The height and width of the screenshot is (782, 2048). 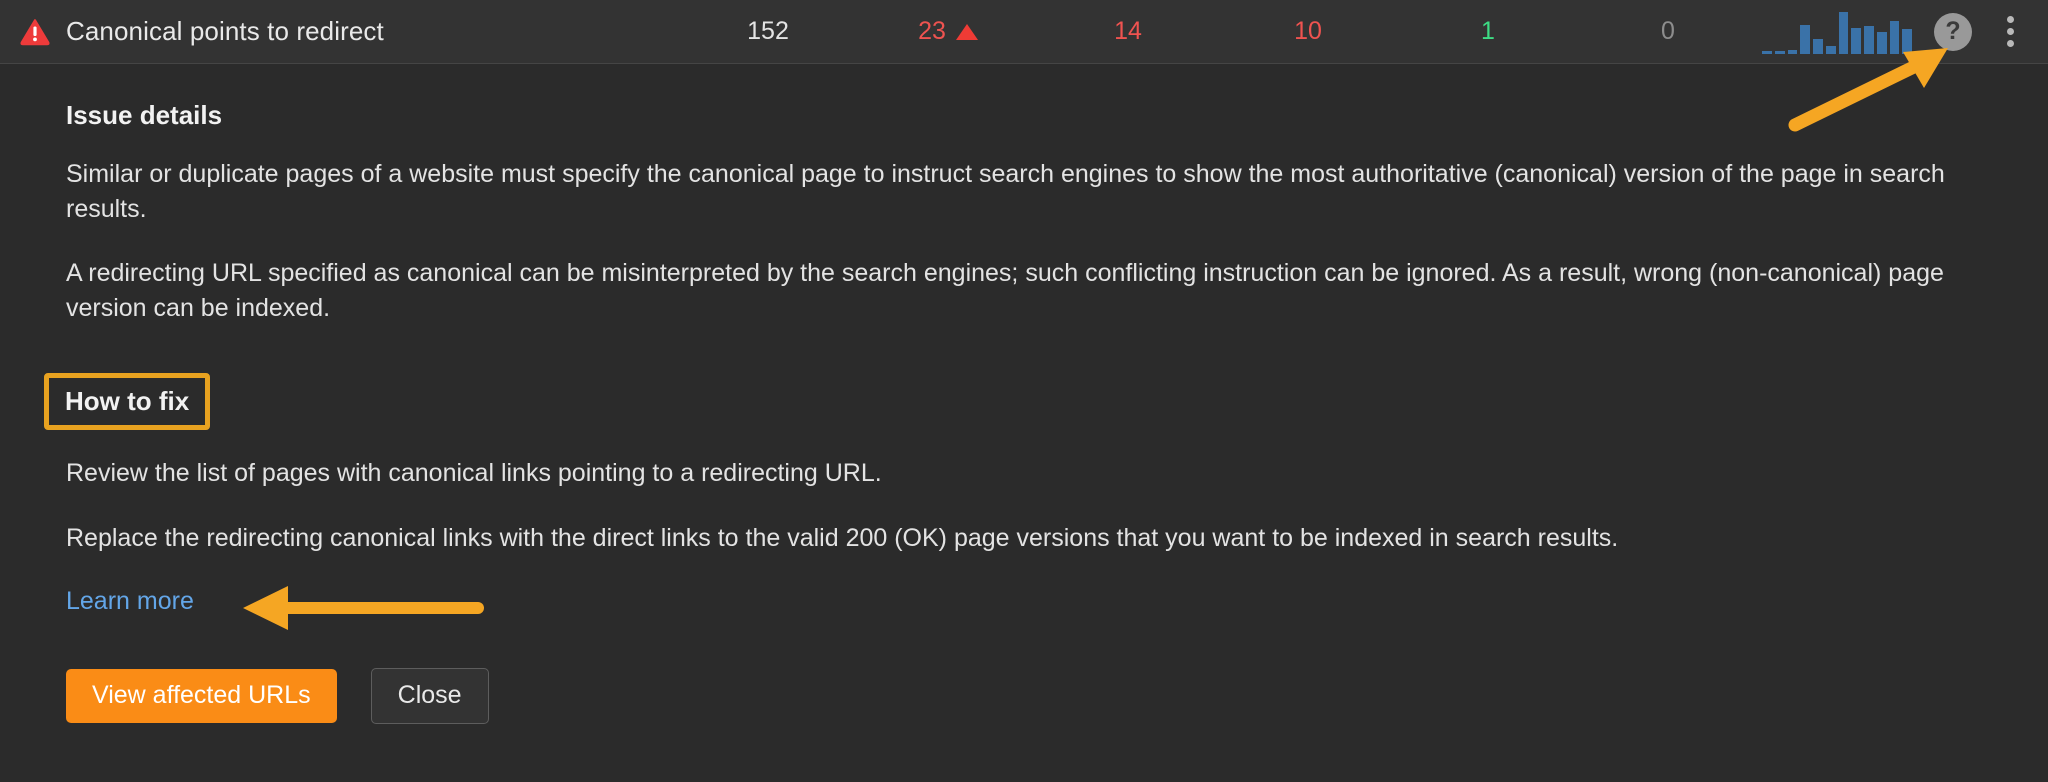 I want to click on kebab-menu-icon, so click(x=2010, y=32).